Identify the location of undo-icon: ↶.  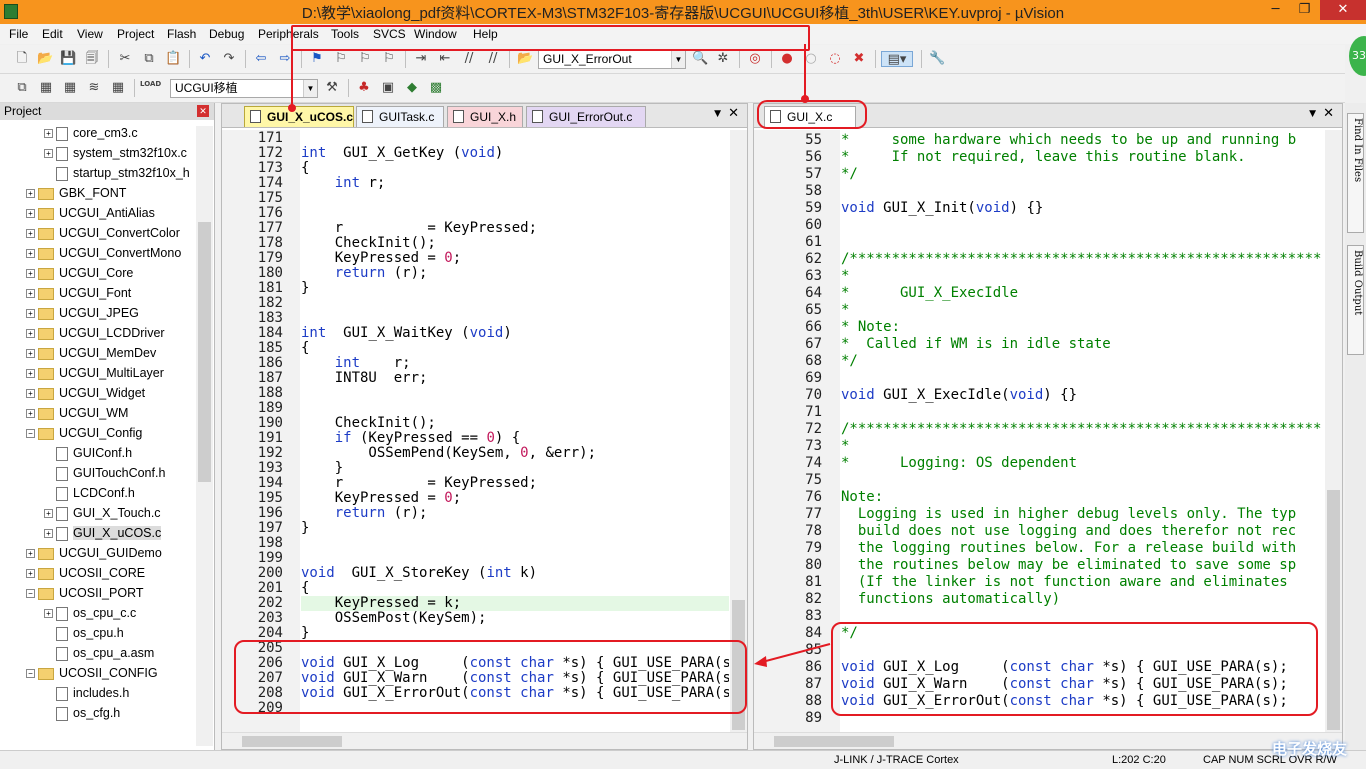
(205, 59).